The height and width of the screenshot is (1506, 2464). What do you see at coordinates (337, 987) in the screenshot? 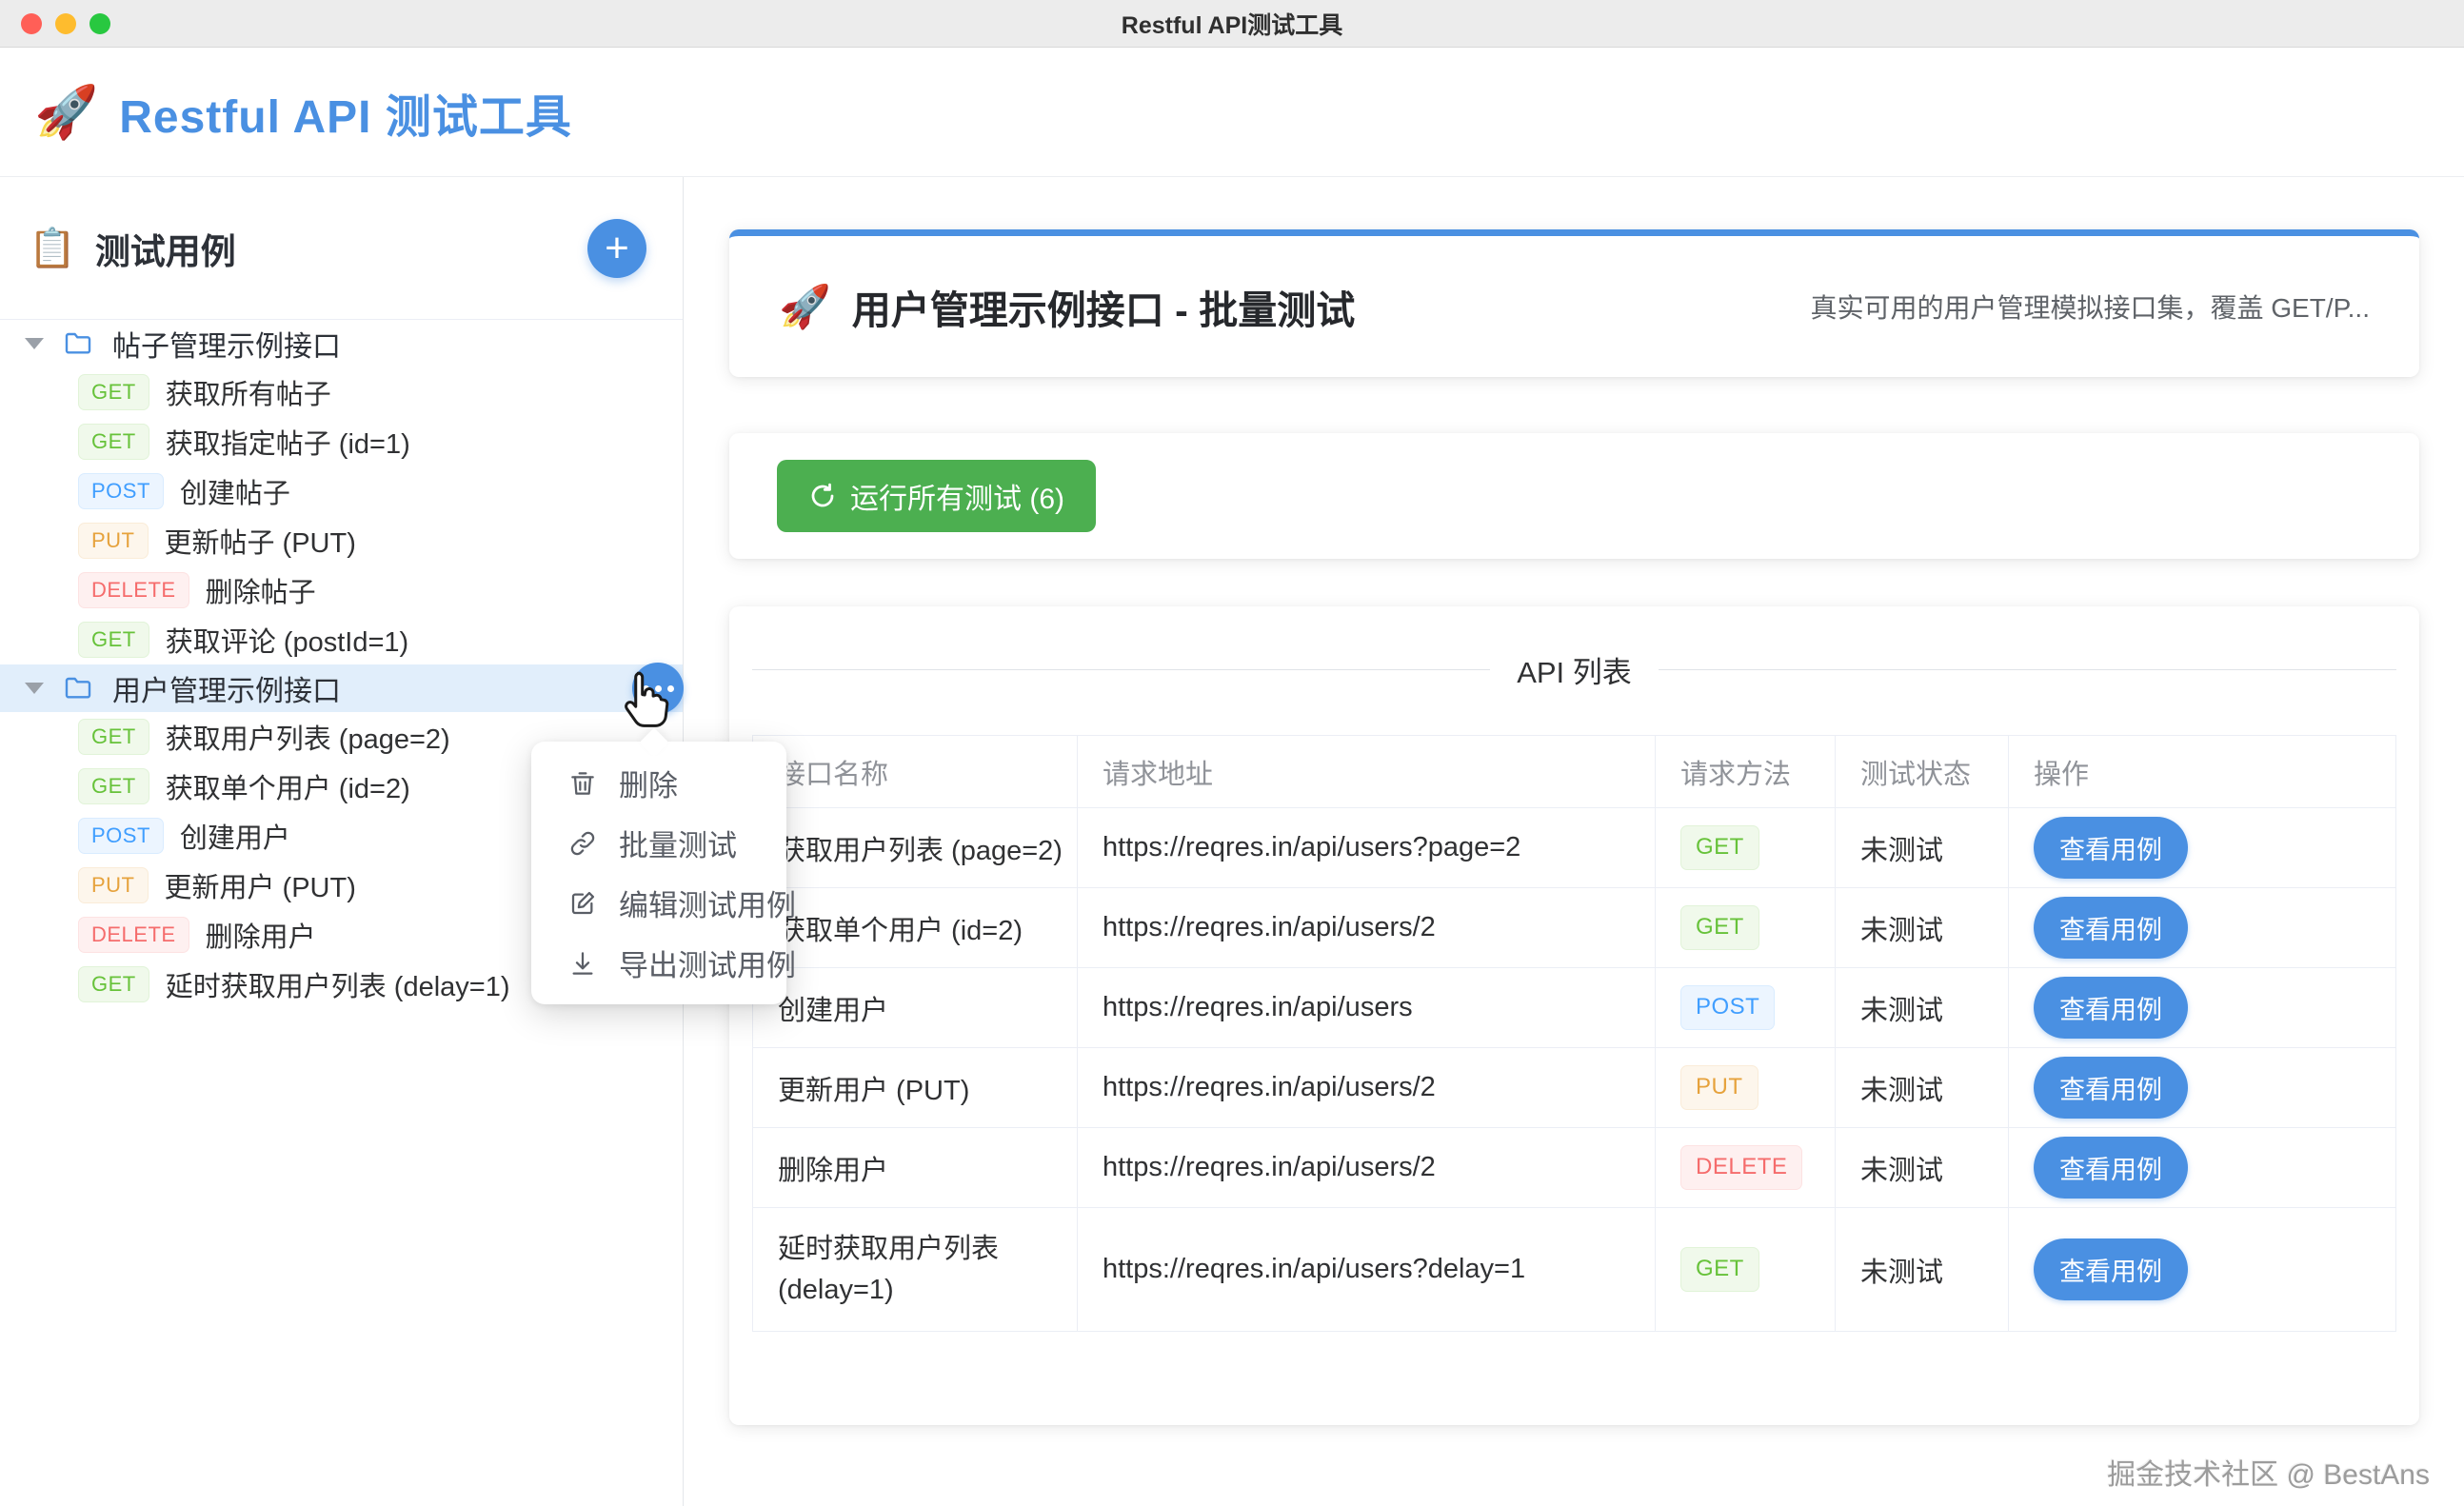
I see `item-label: 延时获取用户列表 (delay=1)` at bounding box center [337, 987].